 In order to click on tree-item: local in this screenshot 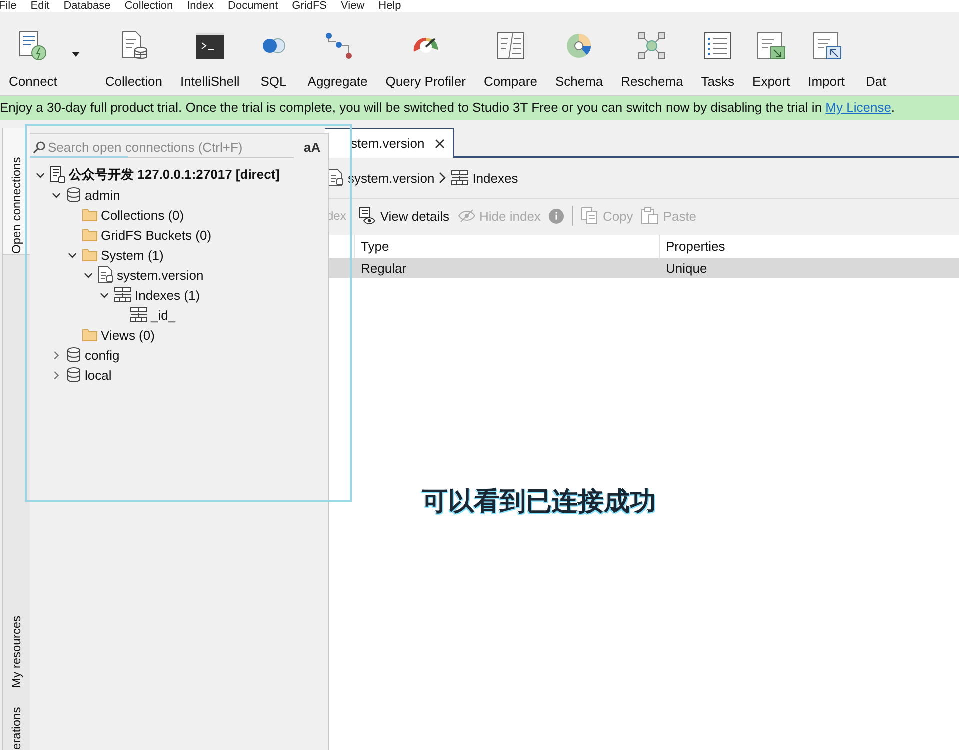, I will do `click(179, 375)`.